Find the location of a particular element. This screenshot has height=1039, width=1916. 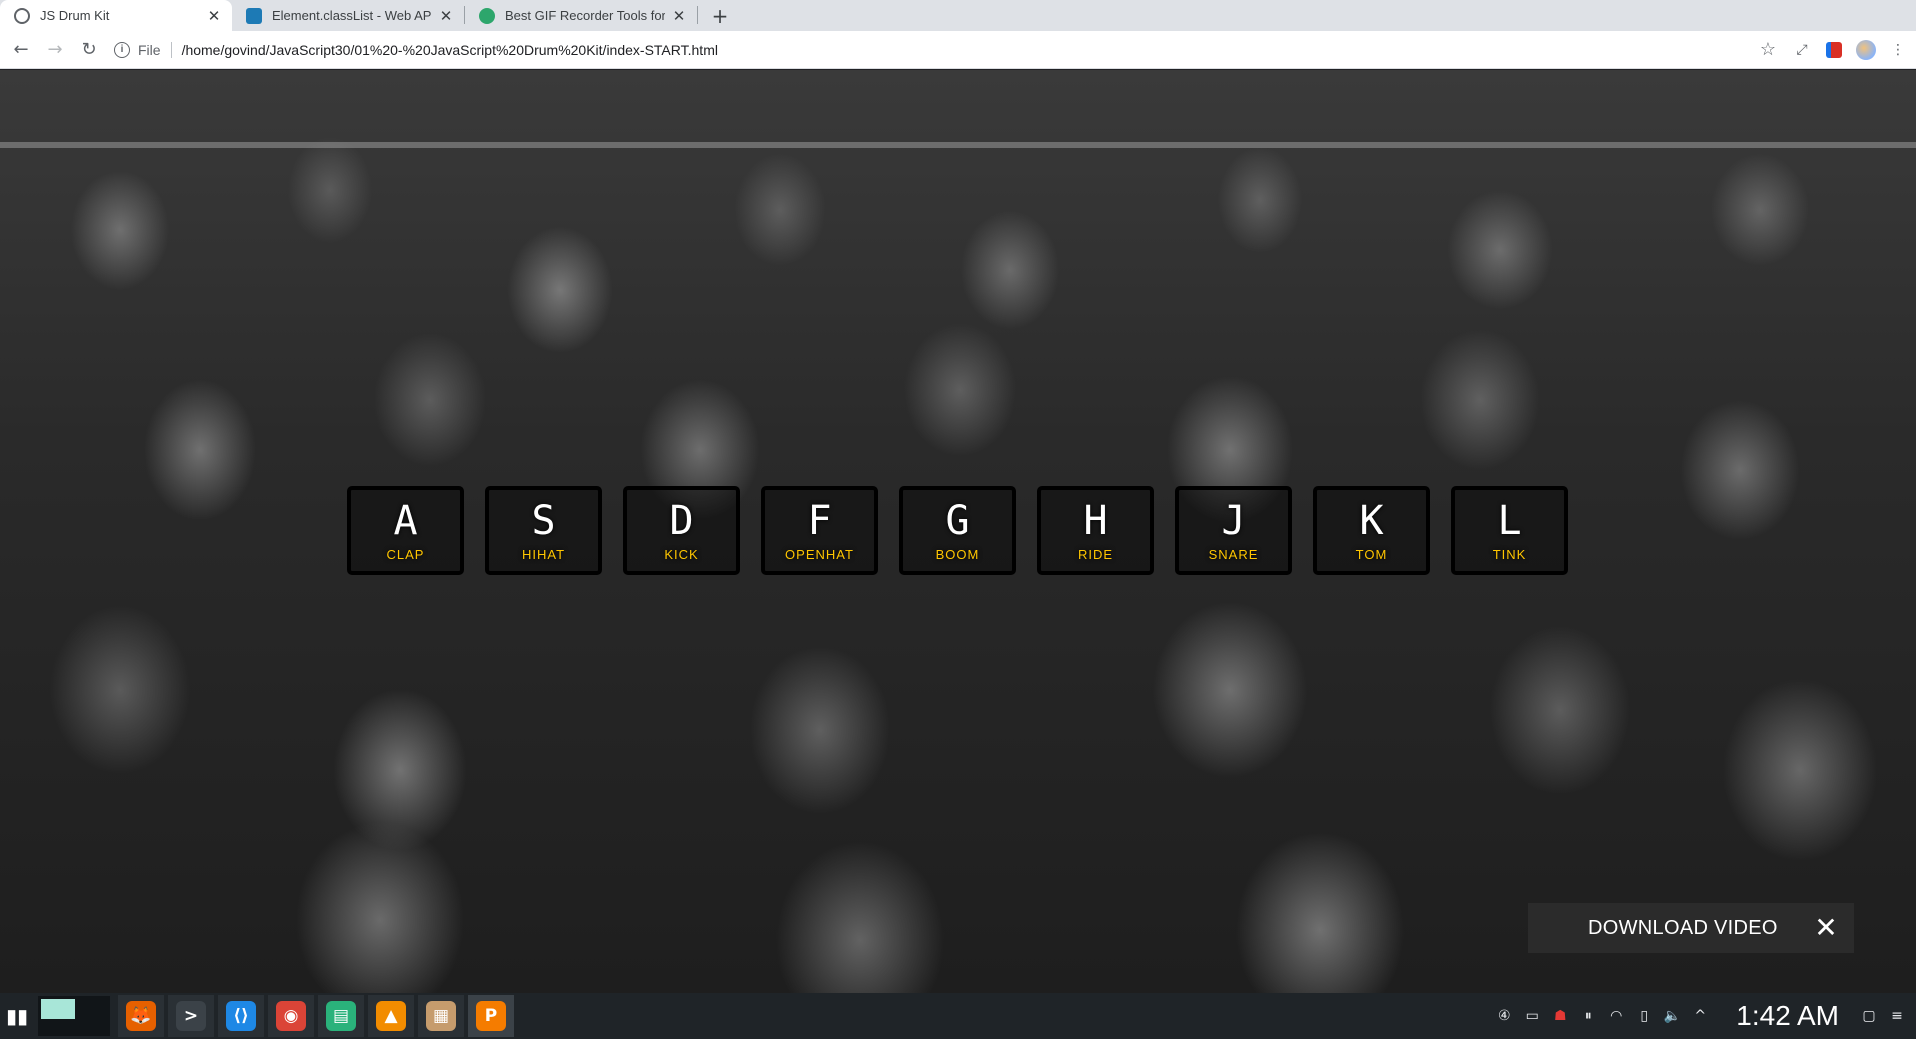

mdn-icon is located at coordinates (254, 15).